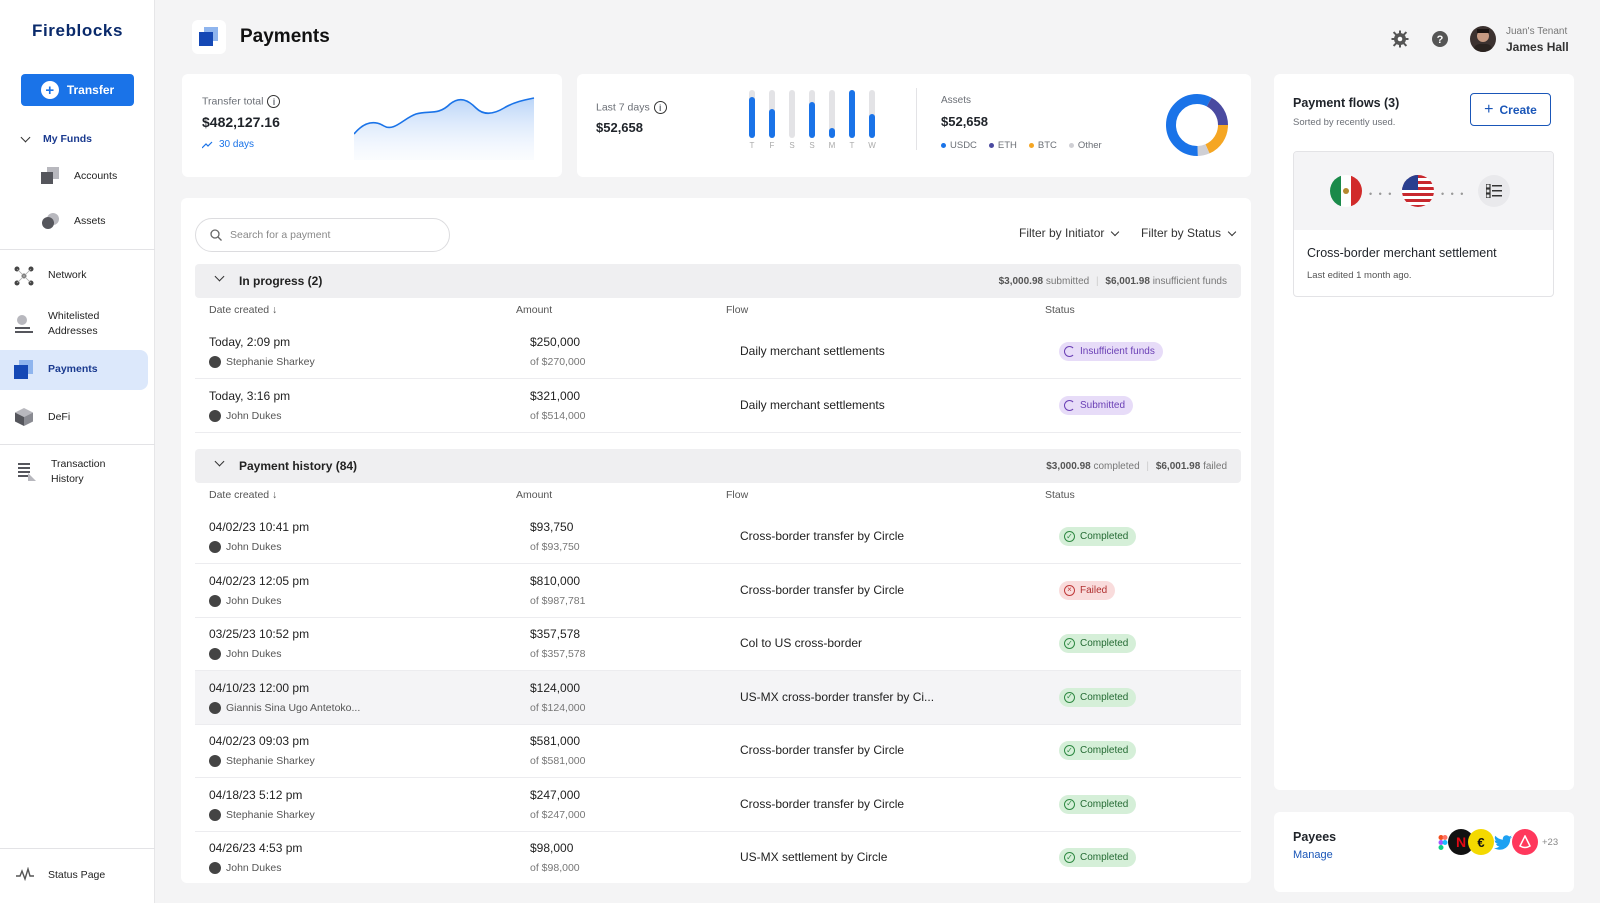 The height and width of the screenshot is (903, 1600). Describe the element at coordinates (1189, 281) in the screenshot. I see `summary-label: insufficient funds` at that location.